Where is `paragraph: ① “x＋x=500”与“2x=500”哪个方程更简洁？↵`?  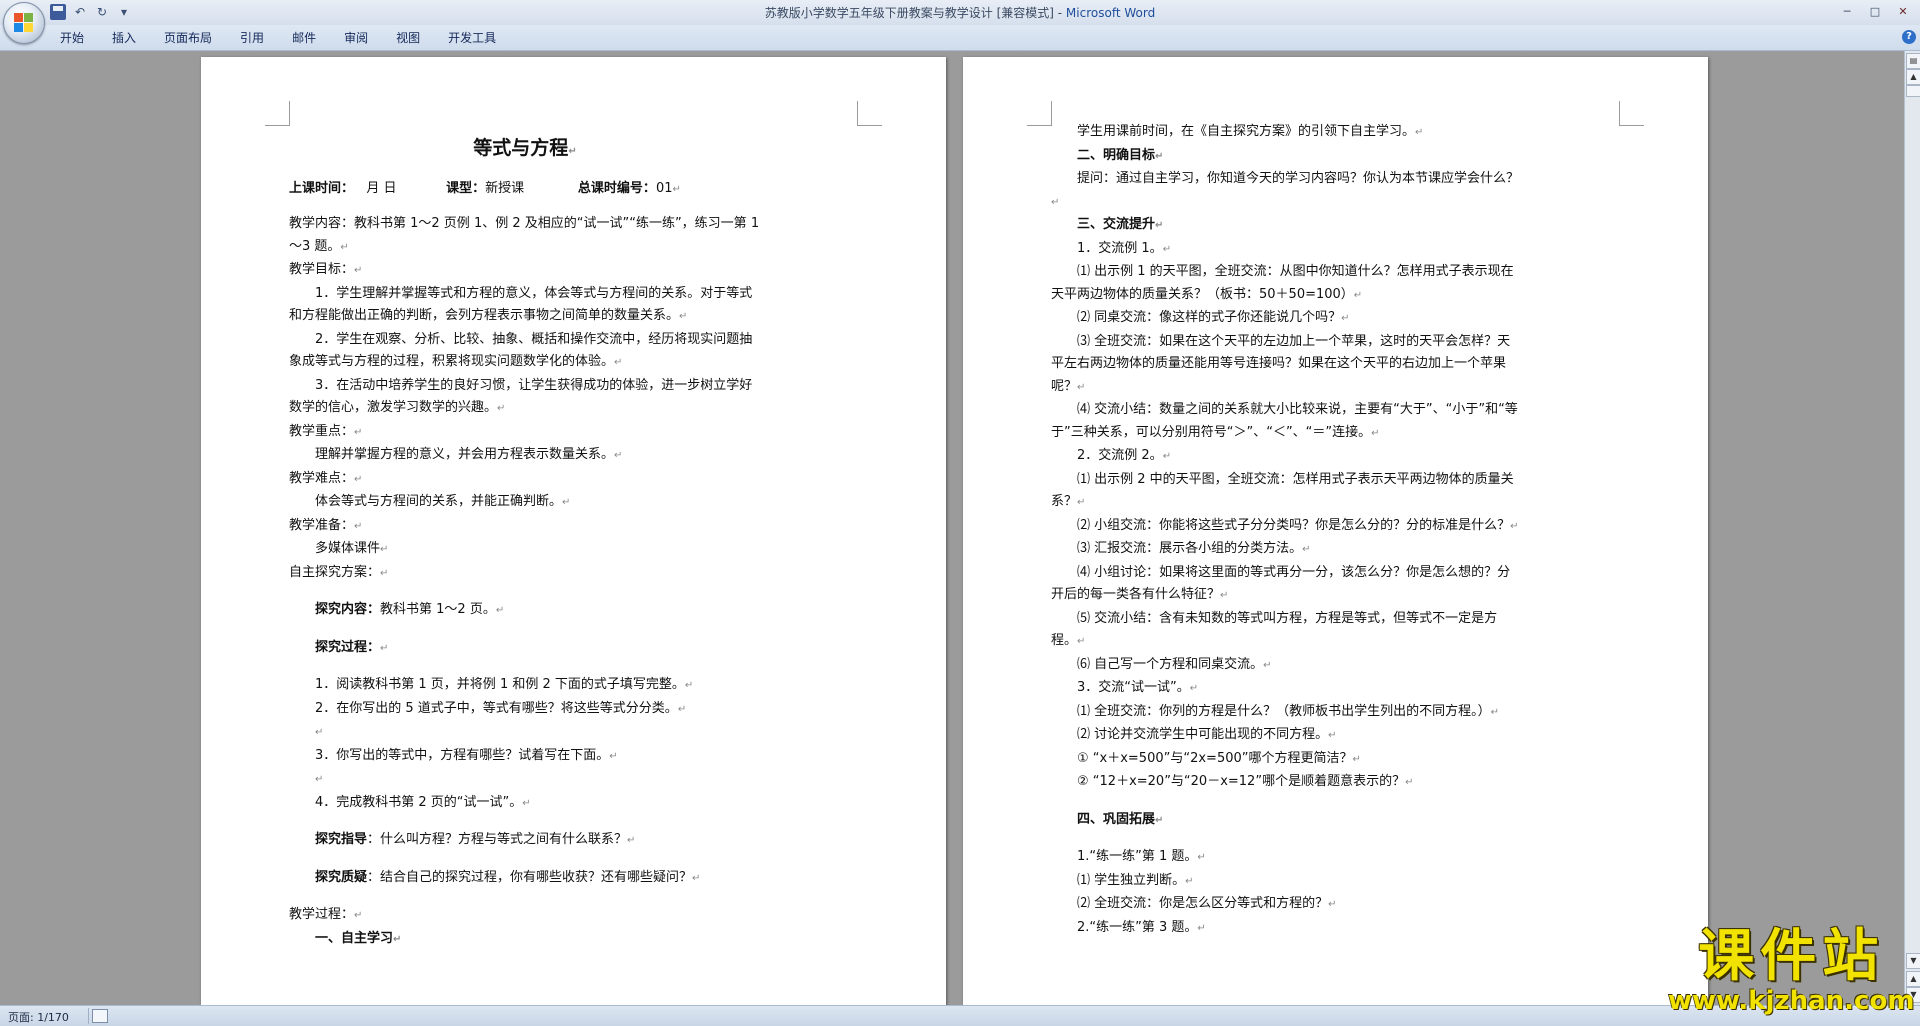 paragraph: ① “x＋x=500”与“2x=500”哪个方程更简洁？↵ is located at coordinates (1219, 758).